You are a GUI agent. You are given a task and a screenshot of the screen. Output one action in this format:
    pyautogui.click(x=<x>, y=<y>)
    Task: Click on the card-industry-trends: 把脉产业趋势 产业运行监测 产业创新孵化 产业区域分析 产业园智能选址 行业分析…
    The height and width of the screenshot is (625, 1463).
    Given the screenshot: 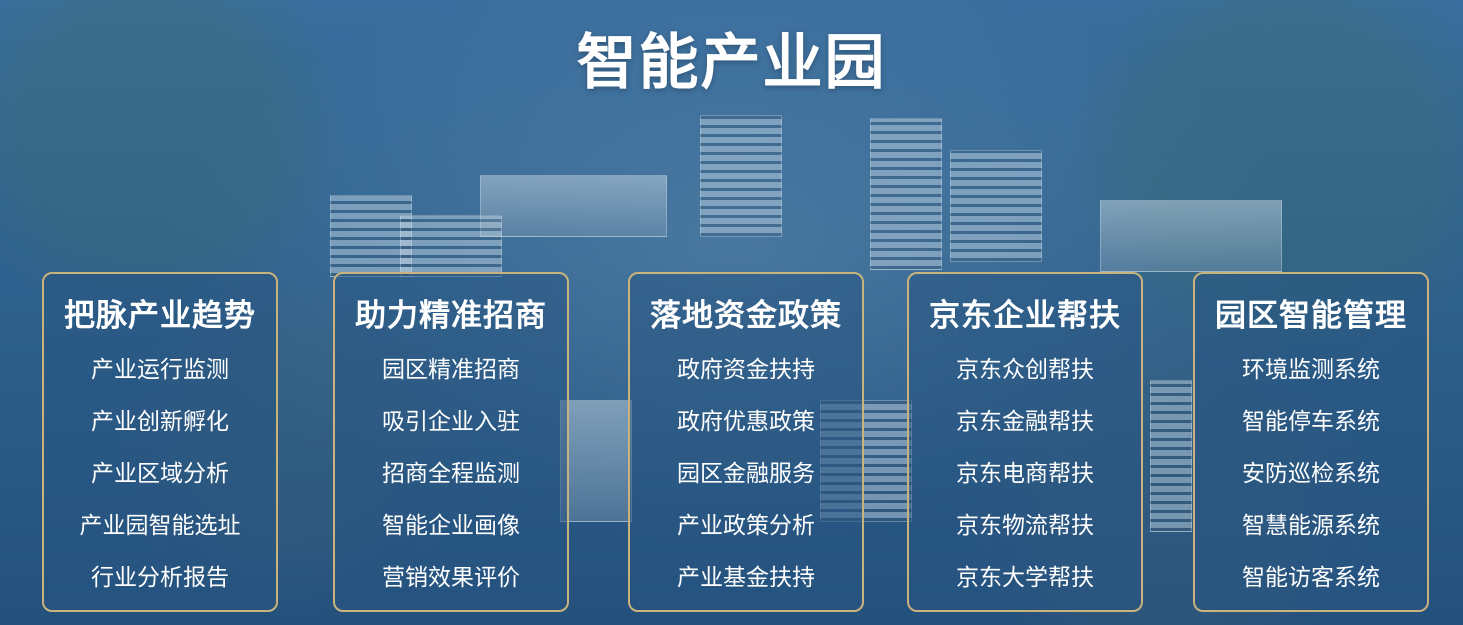 What is the action you would take?
    pyautogui.click(x=160, y=442)
    